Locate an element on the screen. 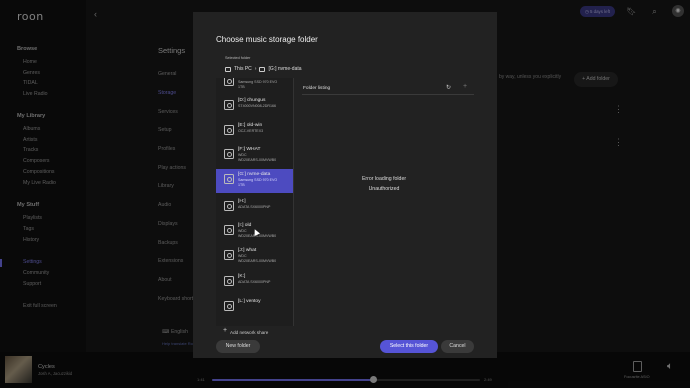 The height and width of the screenshot is (388, 690). drive-item: [D:] chungus ST4000VN008-2DR166 is located at coordinates (254, 107).